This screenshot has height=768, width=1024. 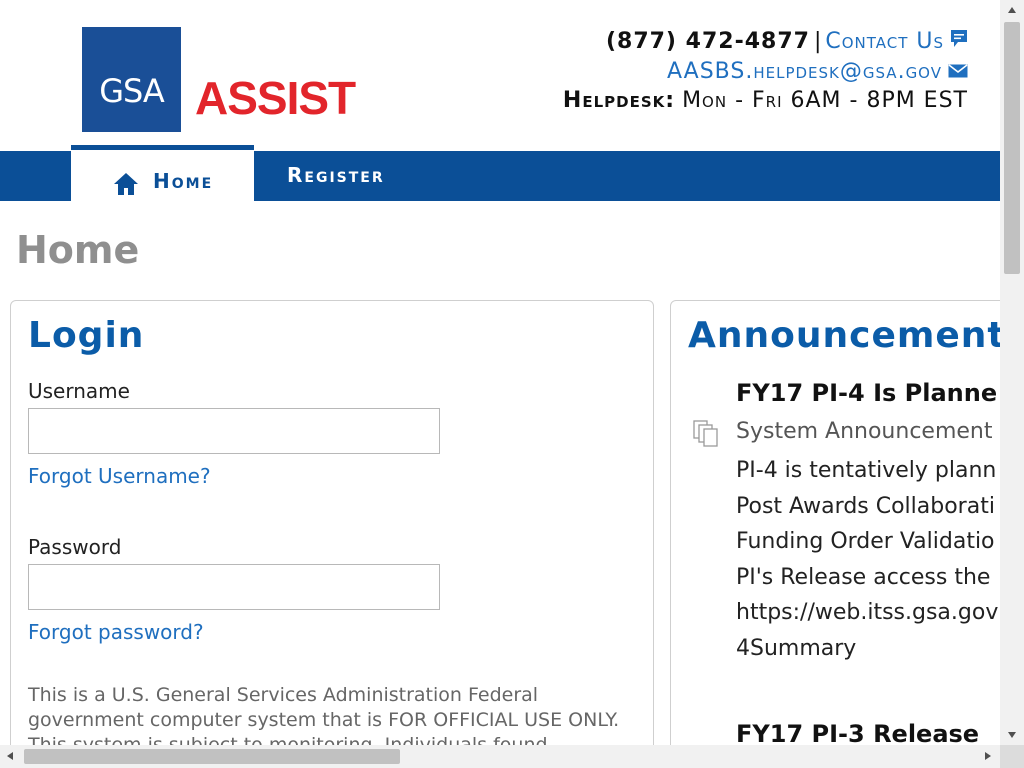 What do you see at coordinates (866, 393) in the screenshot?
I see `announcement-title: FY17 PI-4 Is Planne` at bounding box center [866, 393].